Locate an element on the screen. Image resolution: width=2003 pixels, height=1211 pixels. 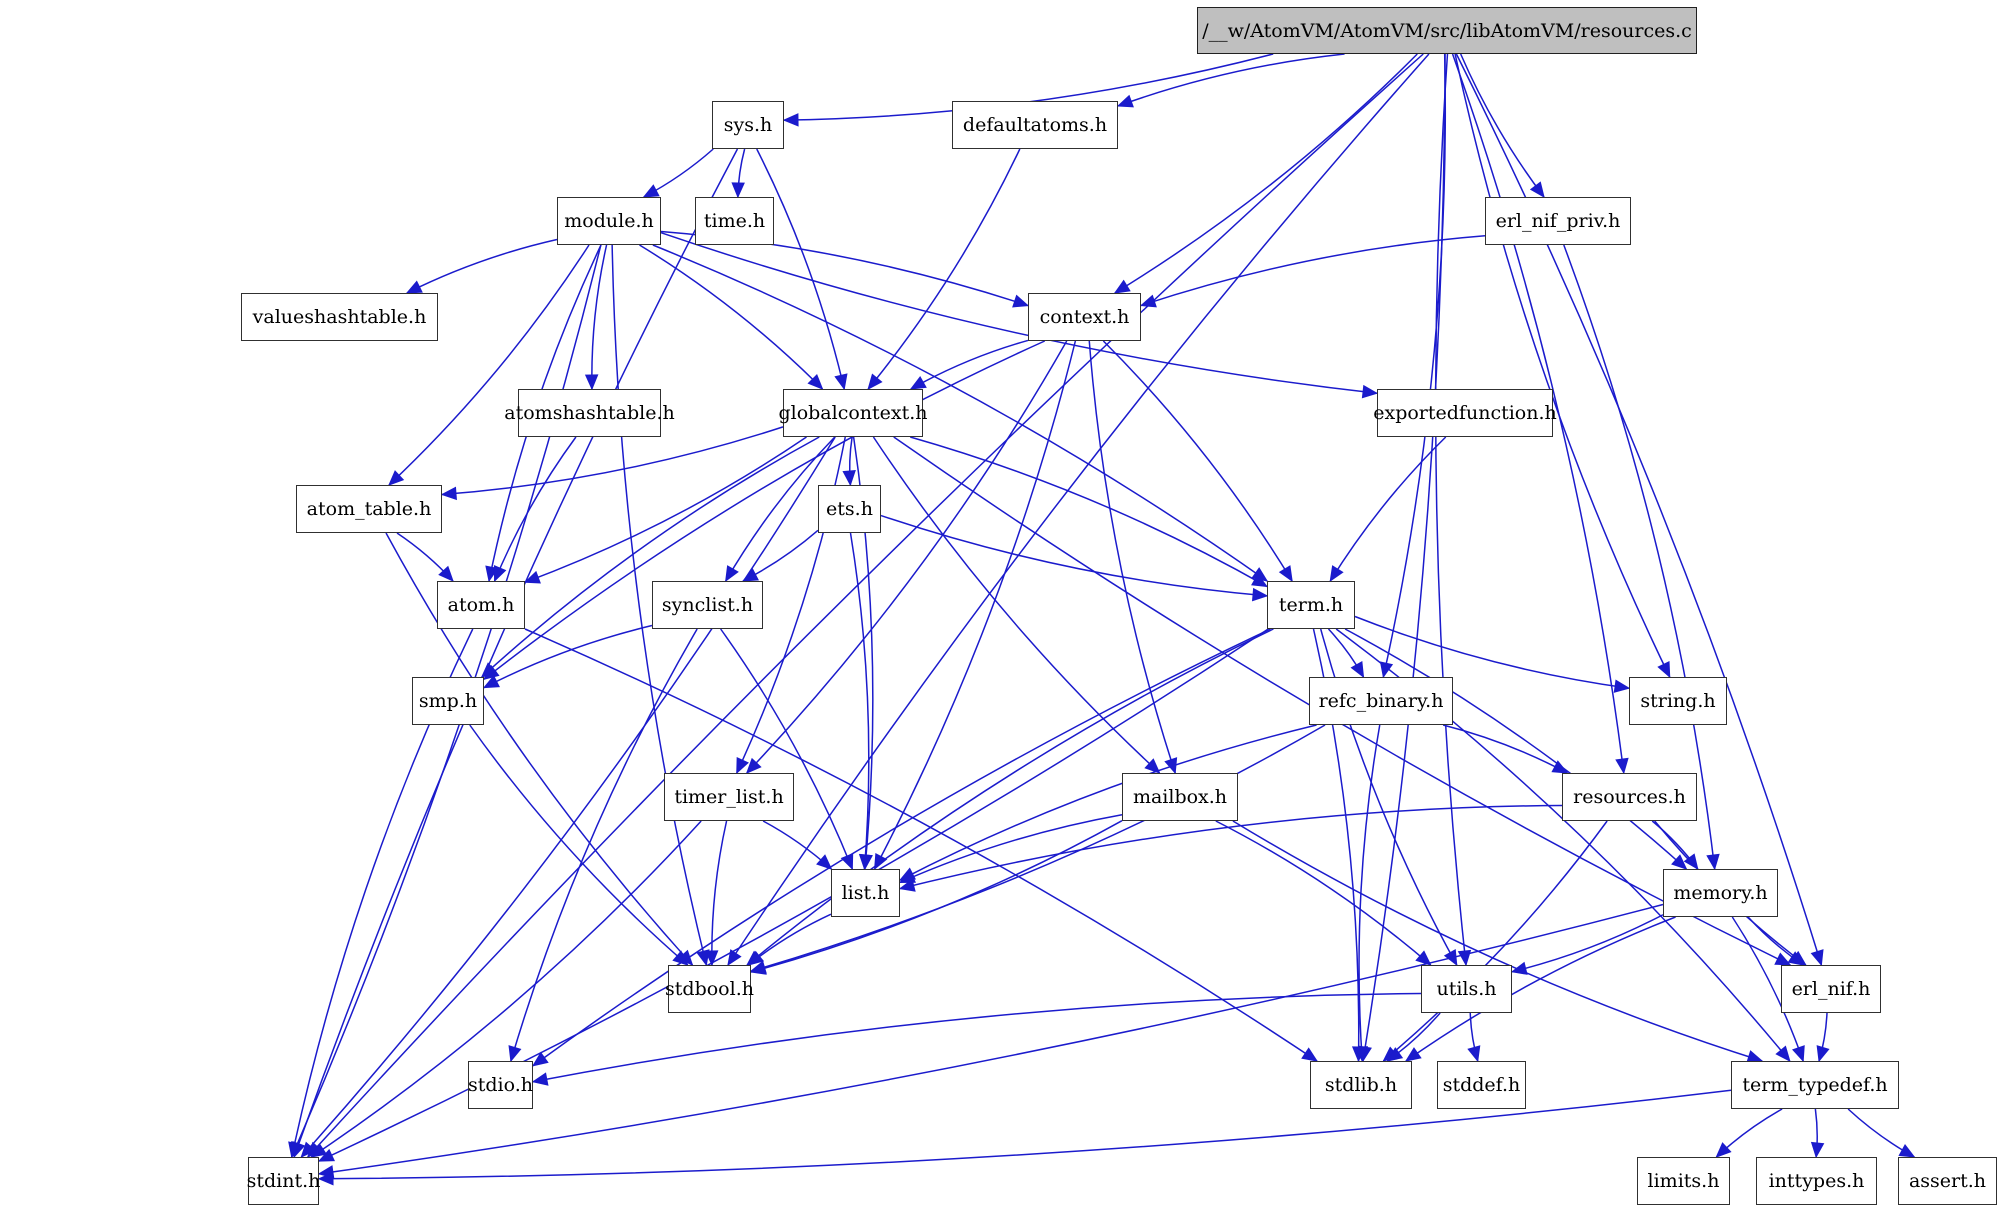
node-timer-list-h: timer_list.h is located at coordinates (729, 797).